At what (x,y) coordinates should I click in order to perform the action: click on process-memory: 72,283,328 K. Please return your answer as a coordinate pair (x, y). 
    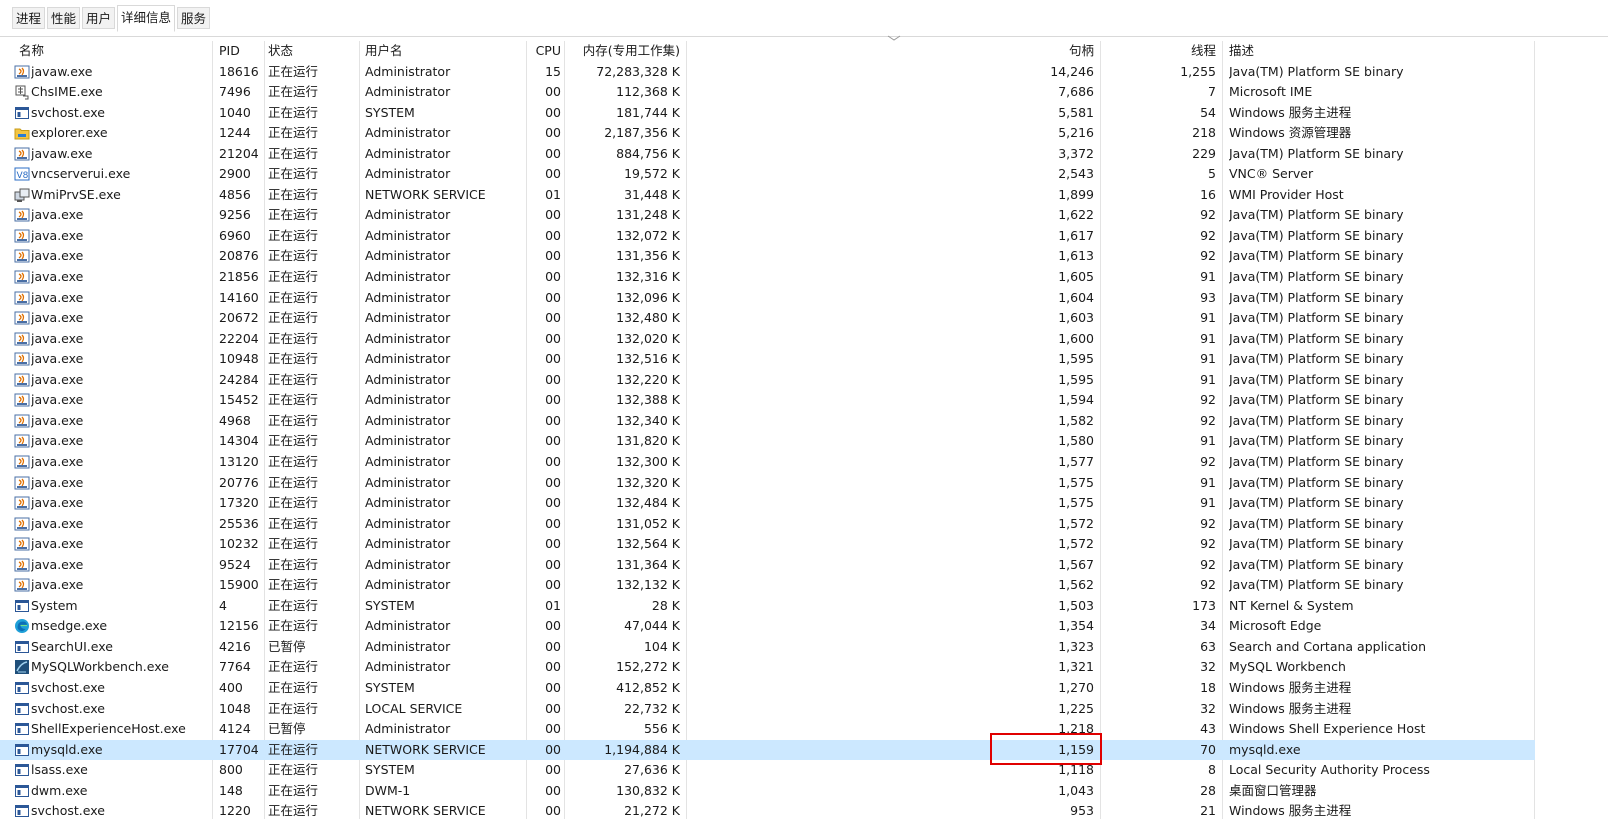
    Looking at the image, I should click on (638, 71).